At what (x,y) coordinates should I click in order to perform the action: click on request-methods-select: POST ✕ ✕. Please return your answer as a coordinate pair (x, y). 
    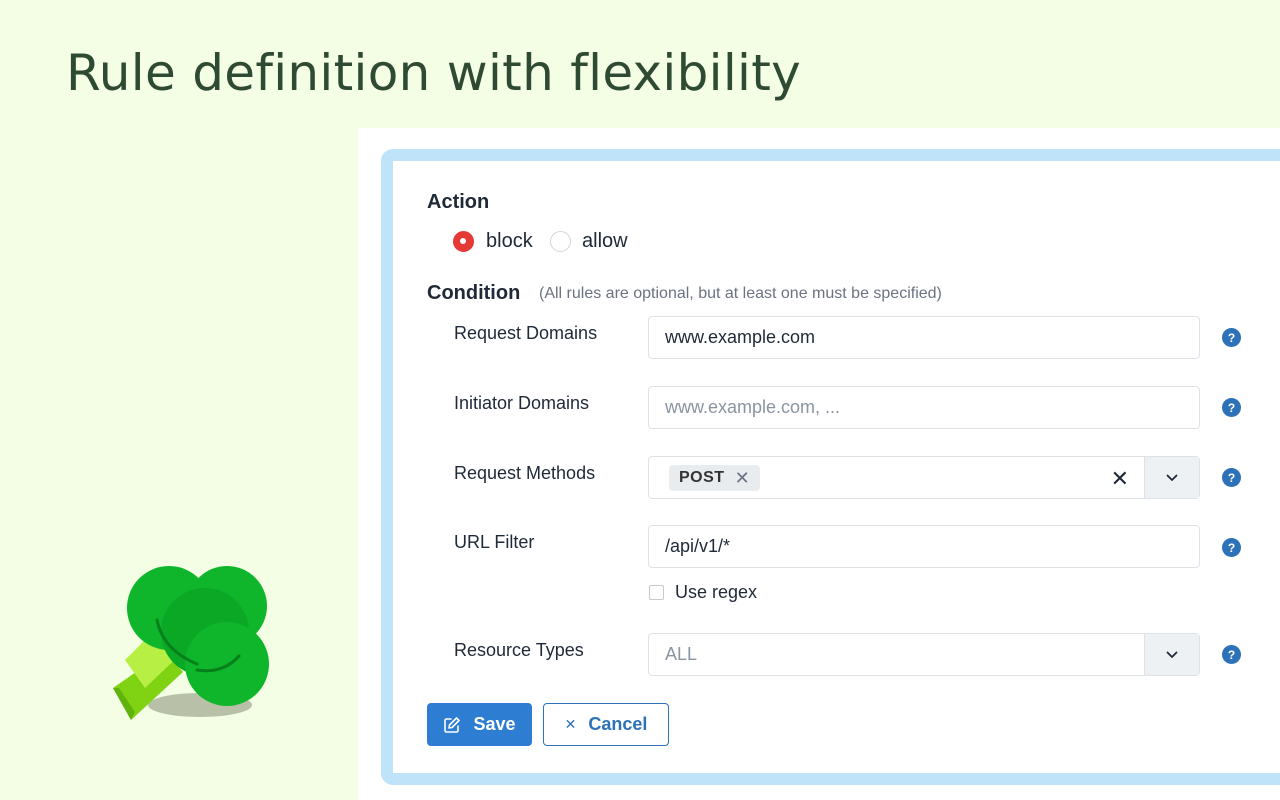
    Looking at the image, I should click on (924, 477).